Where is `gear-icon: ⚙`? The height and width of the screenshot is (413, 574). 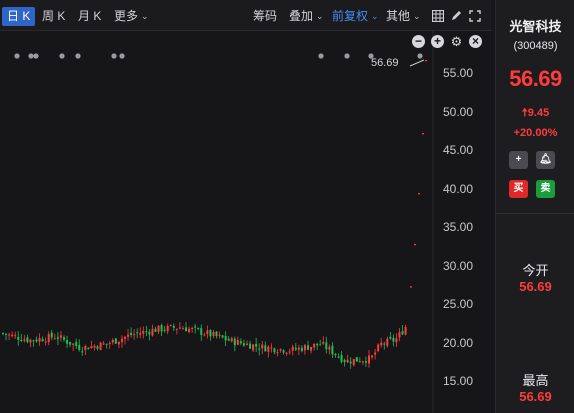
gear-icon: ⚙ is located at coordinates (456, 41).